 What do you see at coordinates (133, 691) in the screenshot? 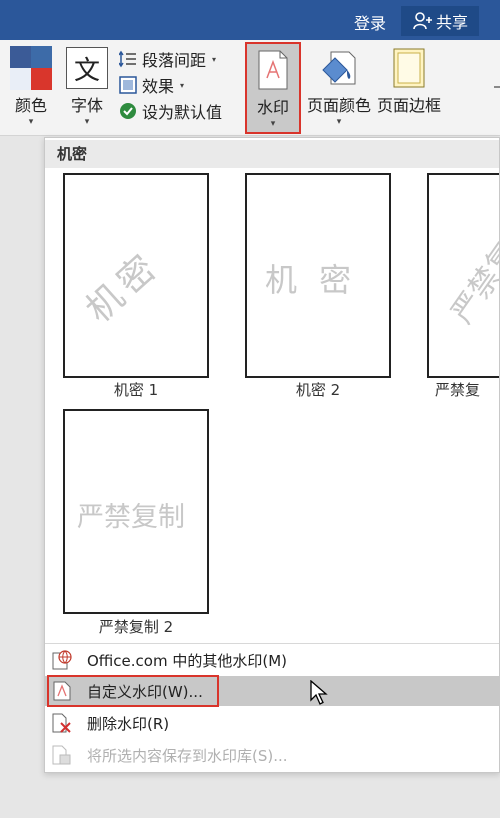
I see `highlight-box` at bounding box center [133, 691].